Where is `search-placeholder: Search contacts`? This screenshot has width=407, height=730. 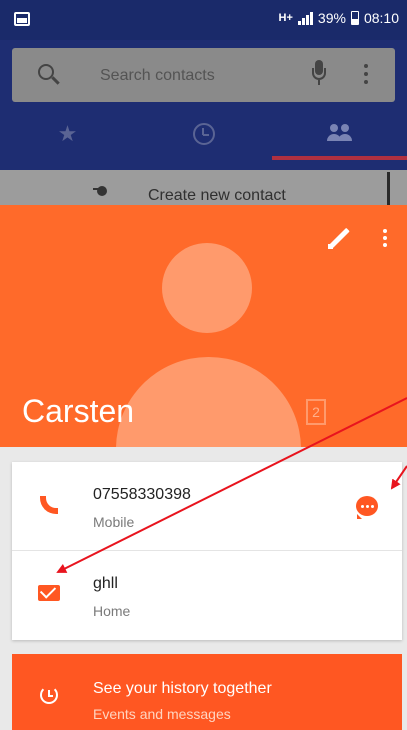
search-placeholder: Search contacts is located at coordinates (157, 76).